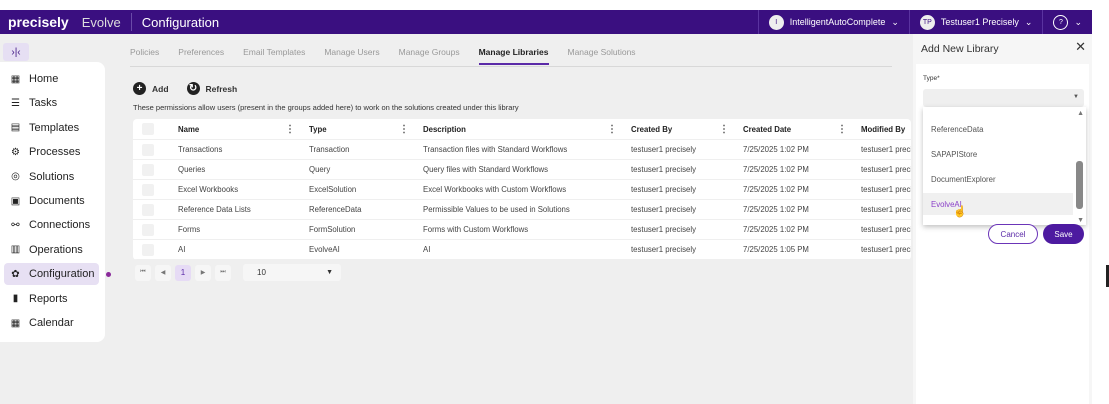 The height and width of the screenshot is (404, 1109). I want to click on select-all-cell, so click(153, 129).